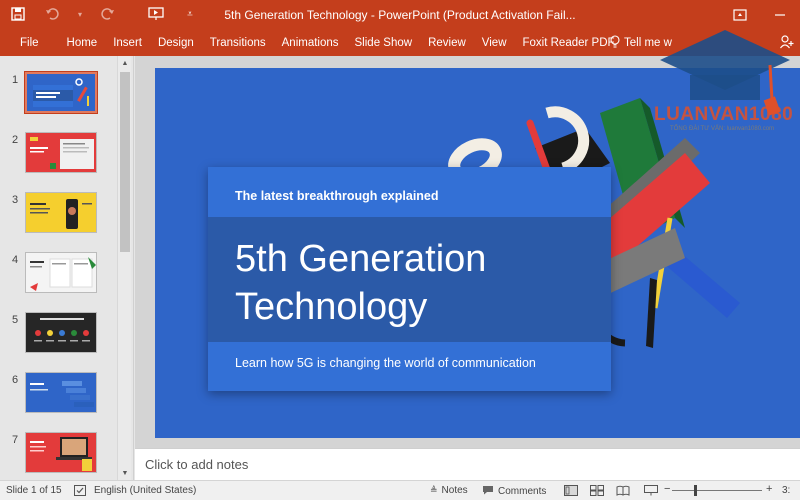 This screenshot has height=500, width=800. Describe the element at coordinates (176, 43) in the screenshot. I see `tab-design: Design` at that location.